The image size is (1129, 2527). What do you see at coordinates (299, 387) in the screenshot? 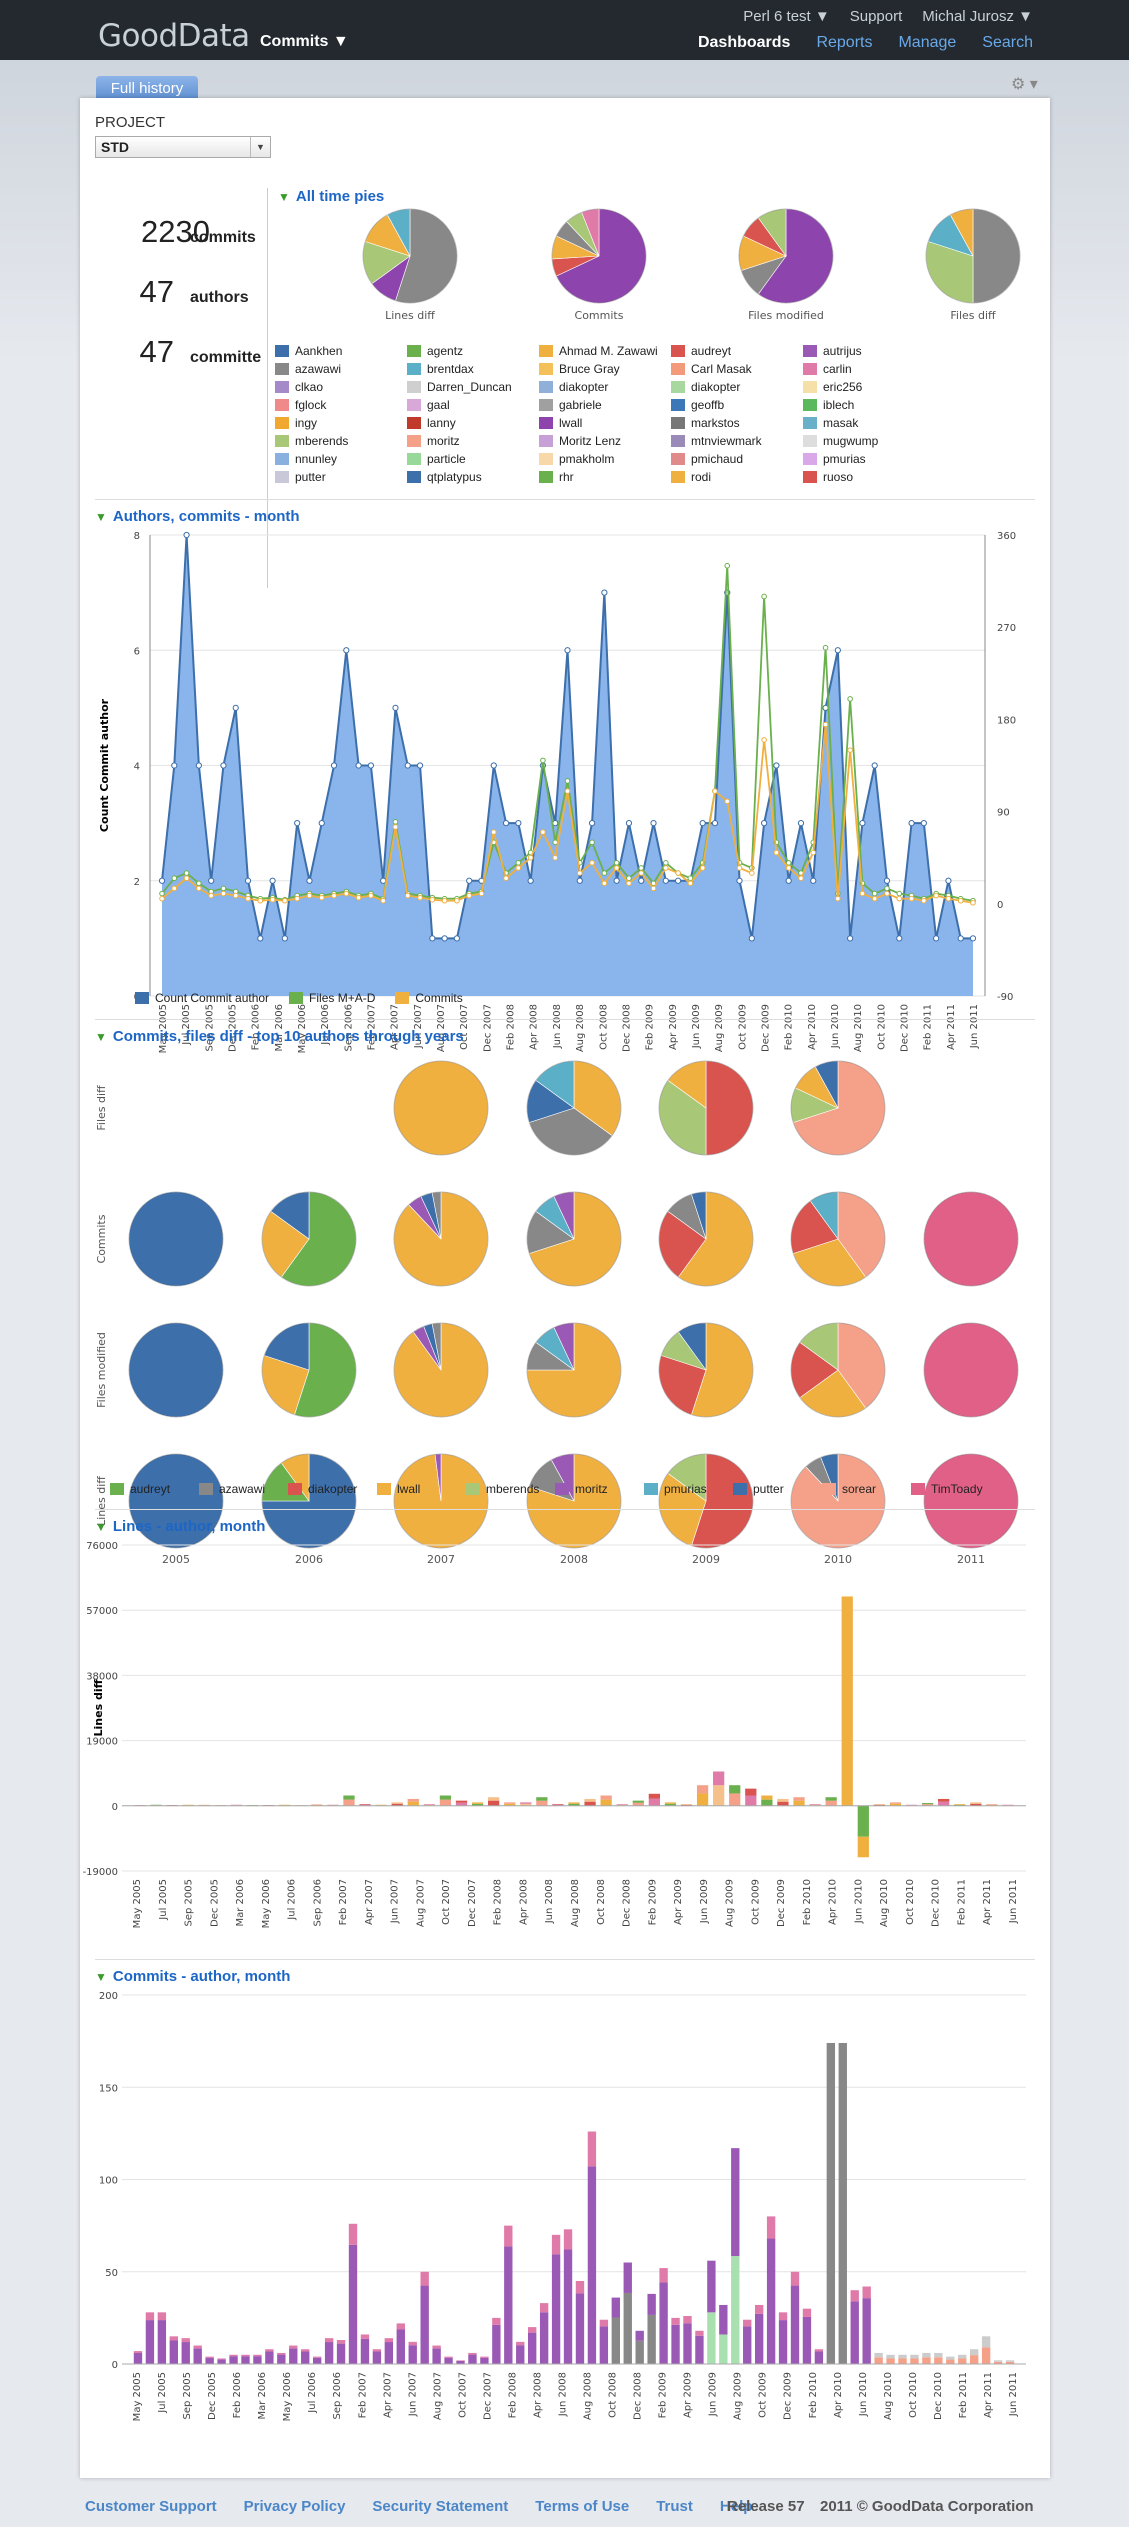
I see `legend-item: clkao` at bounding box center [299, 387].